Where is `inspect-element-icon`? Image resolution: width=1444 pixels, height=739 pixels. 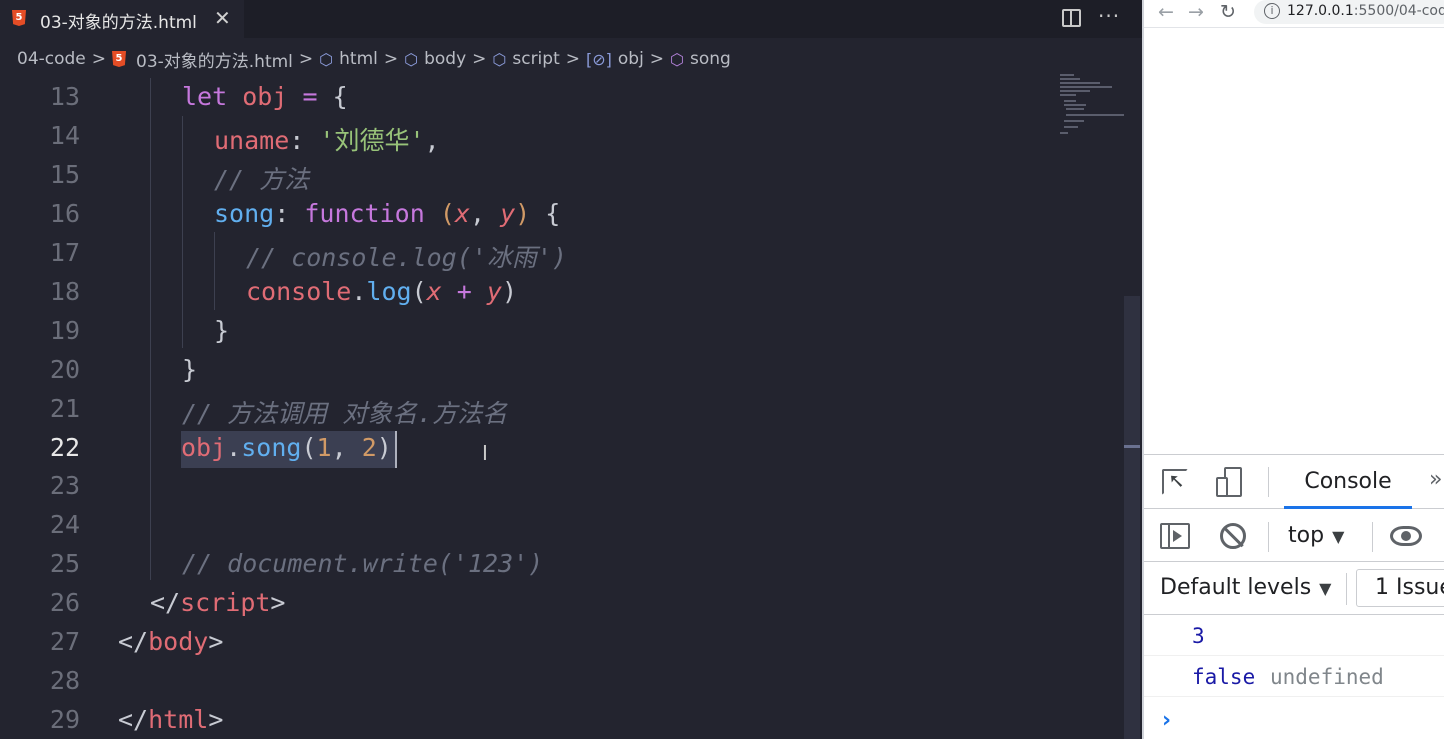
inspect-element-icon is located at coordinates (1175, 482).